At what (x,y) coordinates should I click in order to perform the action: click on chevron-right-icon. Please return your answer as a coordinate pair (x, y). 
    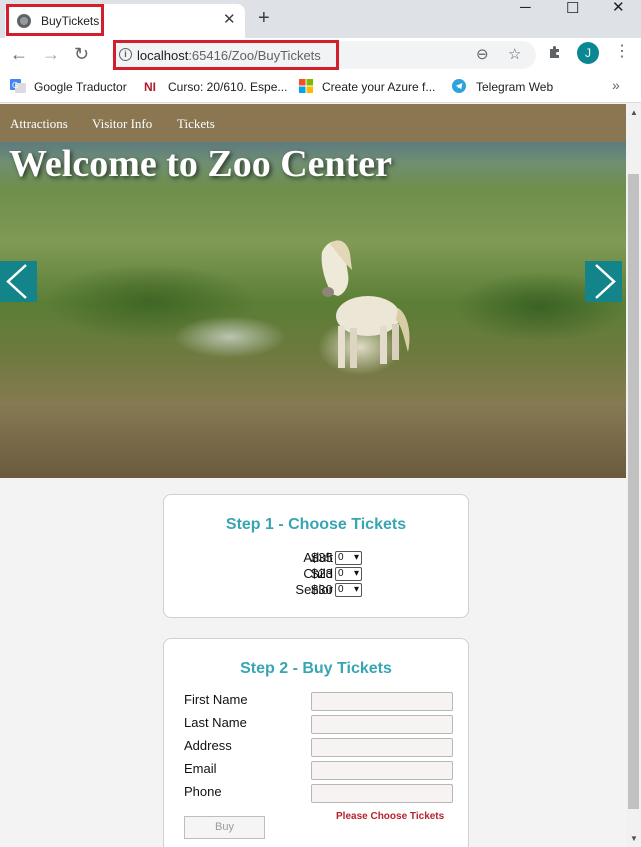
    Looking at the image, I should click on (605, 281).